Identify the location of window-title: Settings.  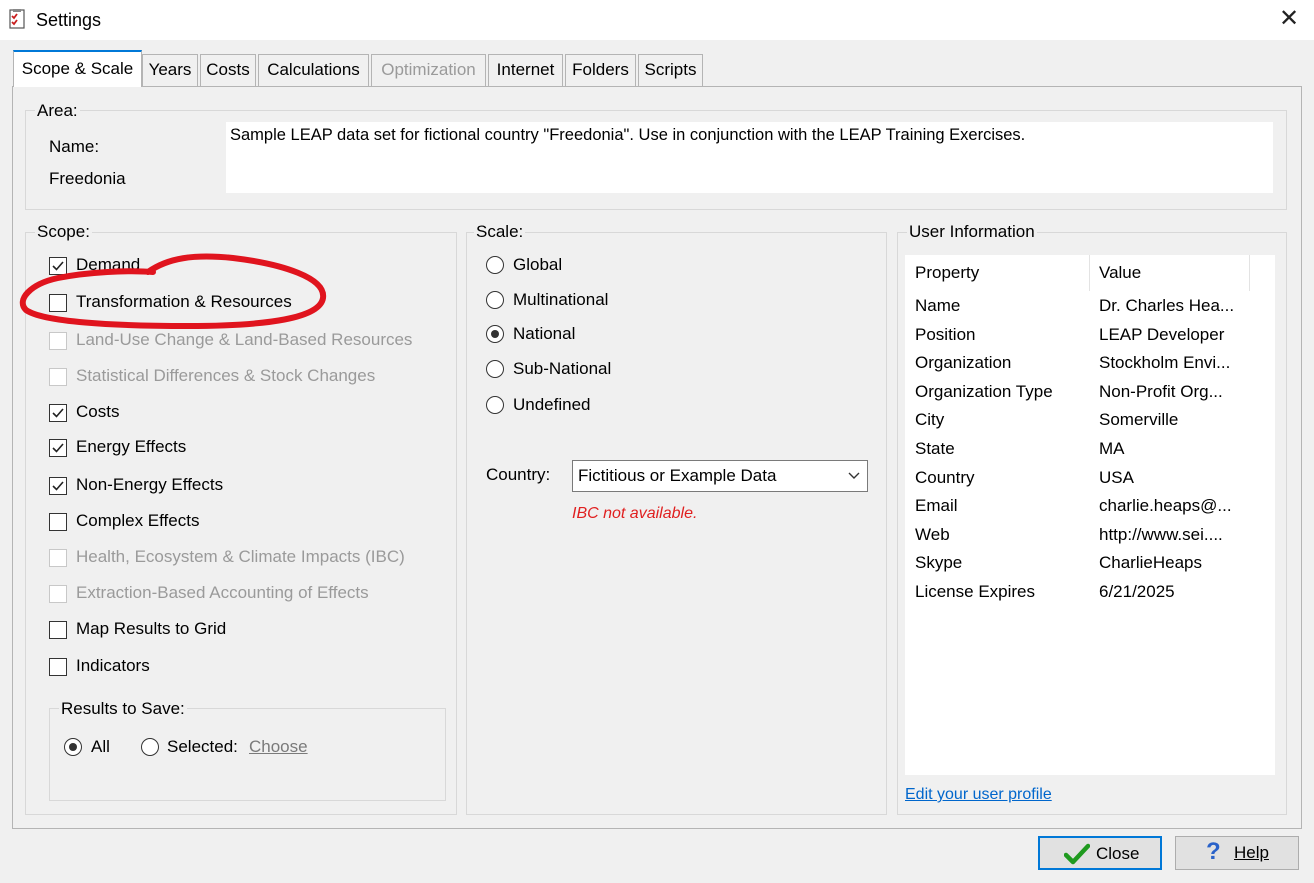
(69, 20).